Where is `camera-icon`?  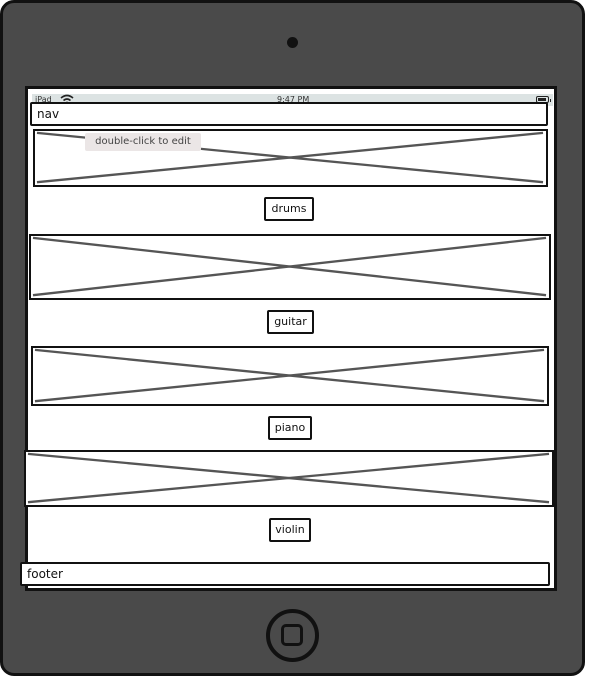
camera-icon is located at coordinates (292, 42).